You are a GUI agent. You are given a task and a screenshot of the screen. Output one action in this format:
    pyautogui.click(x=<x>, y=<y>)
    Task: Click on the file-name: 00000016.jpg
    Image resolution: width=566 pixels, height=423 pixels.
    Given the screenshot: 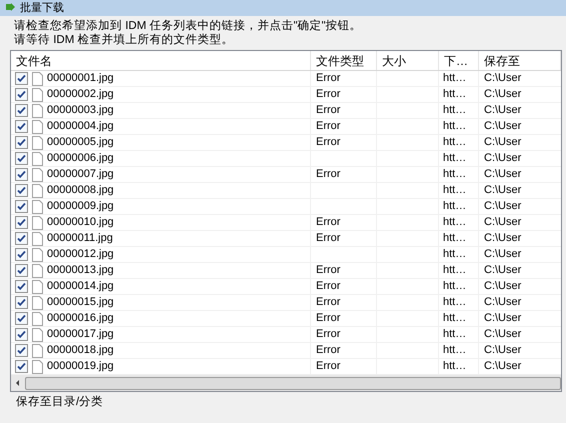 What is the action you would take?
    pyautogui.click(x=80, y=318)
    